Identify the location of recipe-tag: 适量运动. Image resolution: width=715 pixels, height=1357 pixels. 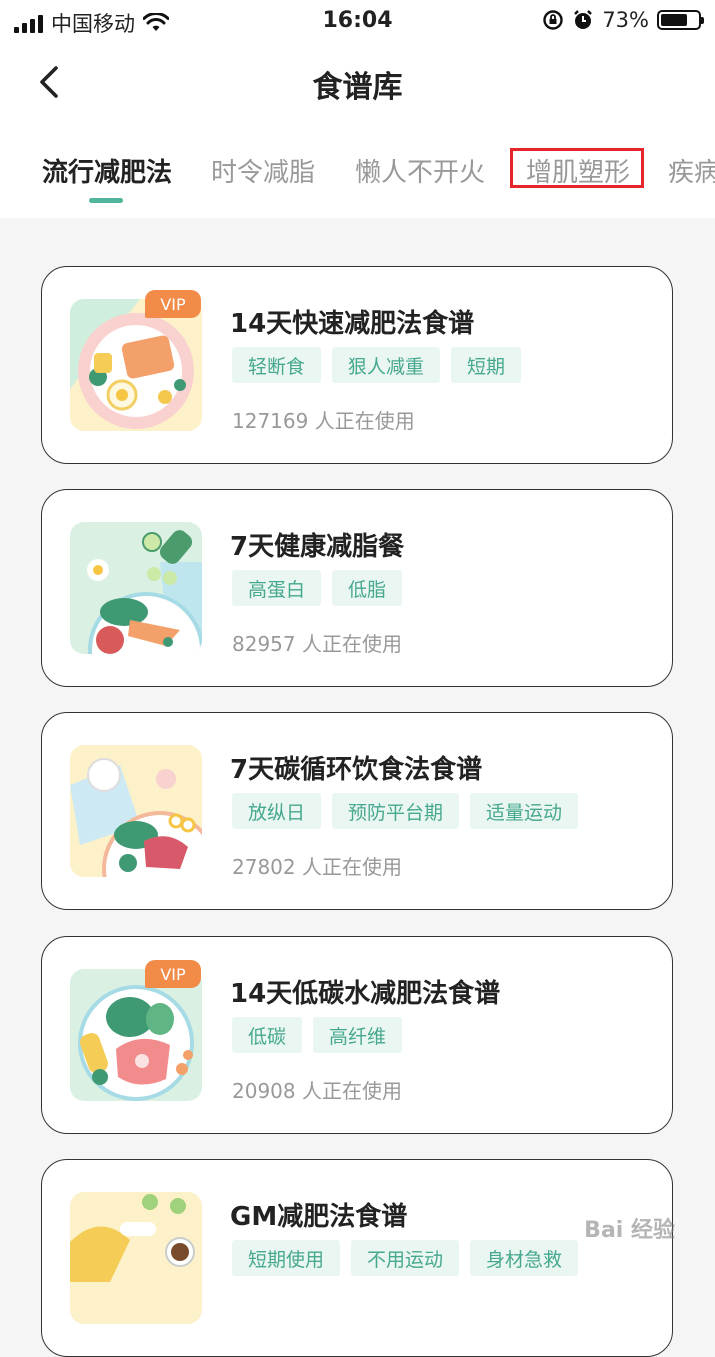
(524, 811).